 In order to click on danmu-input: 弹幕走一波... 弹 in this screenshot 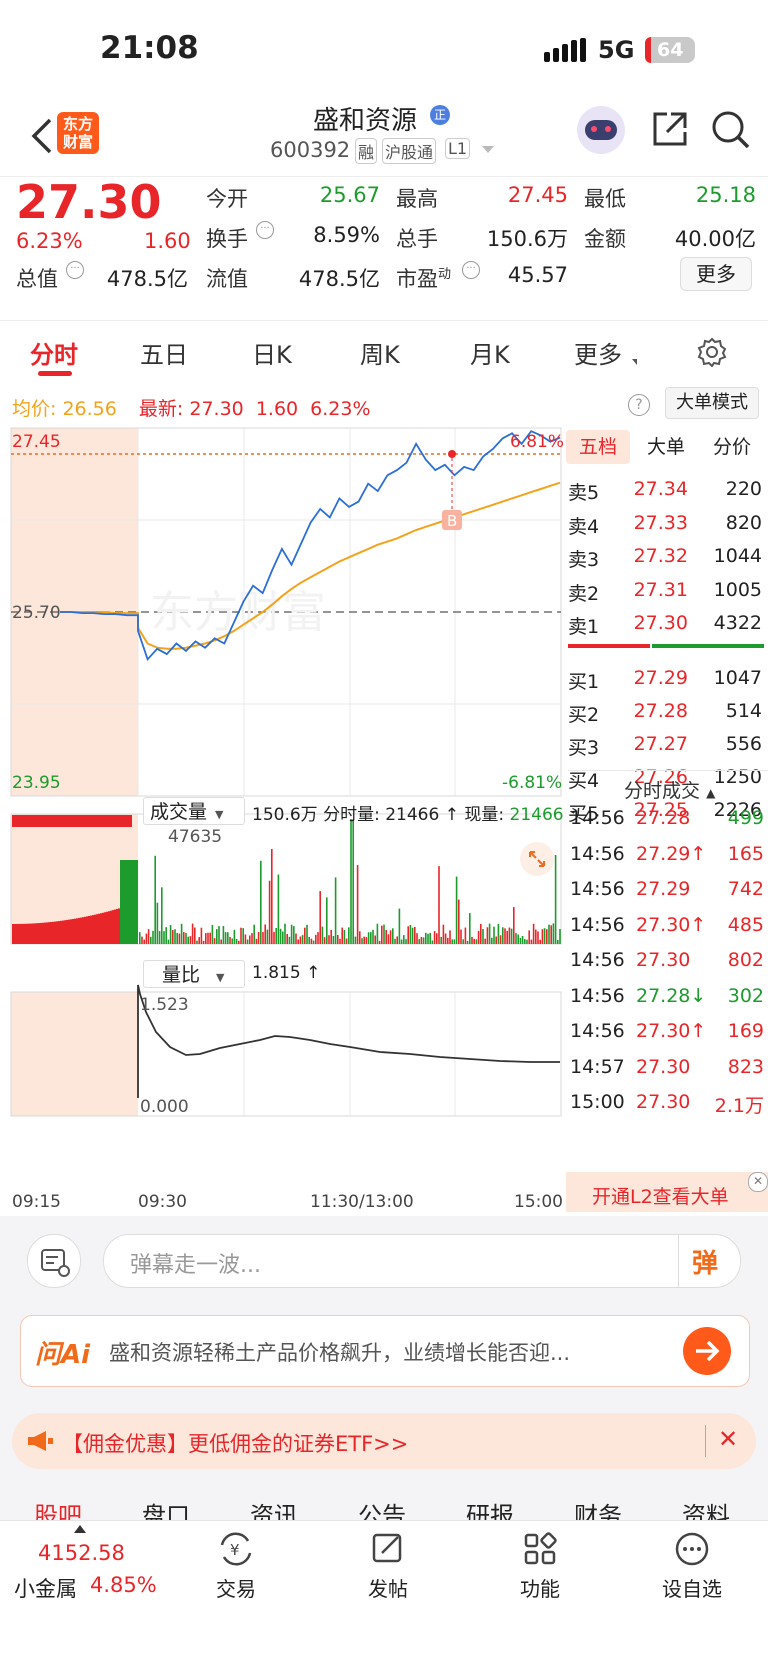, I will do `click(422, 1261)`.